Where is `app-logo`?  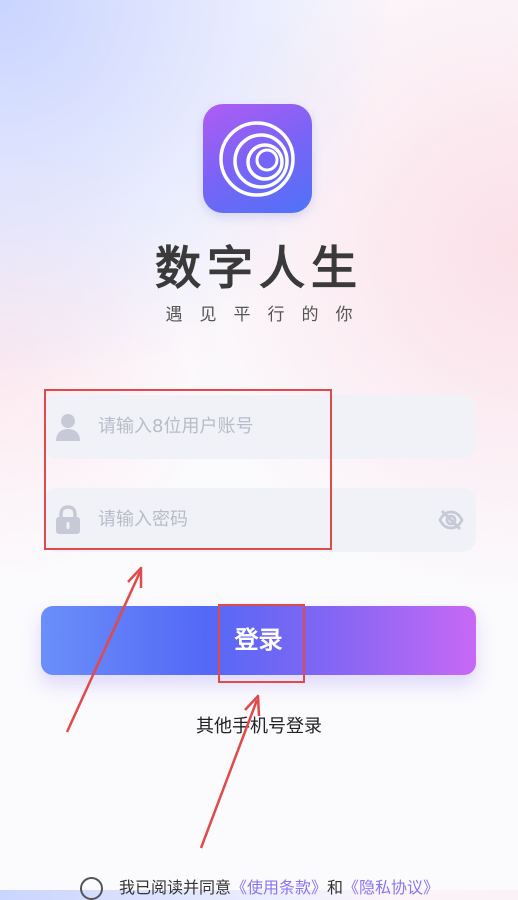
app-logo is located at coordinates (257, 158).